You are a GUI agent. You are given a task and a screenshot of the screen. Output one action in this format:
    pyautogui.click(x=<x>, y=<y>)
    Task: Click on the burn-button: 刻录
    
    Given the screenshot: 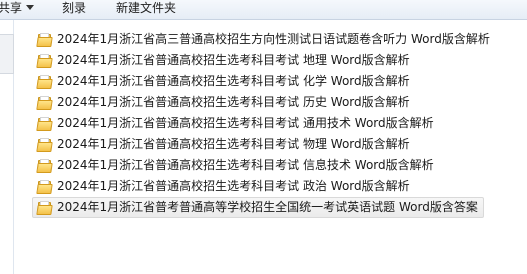 What is the action you would take?
    pyautogui.click(x=74, y=9)
    